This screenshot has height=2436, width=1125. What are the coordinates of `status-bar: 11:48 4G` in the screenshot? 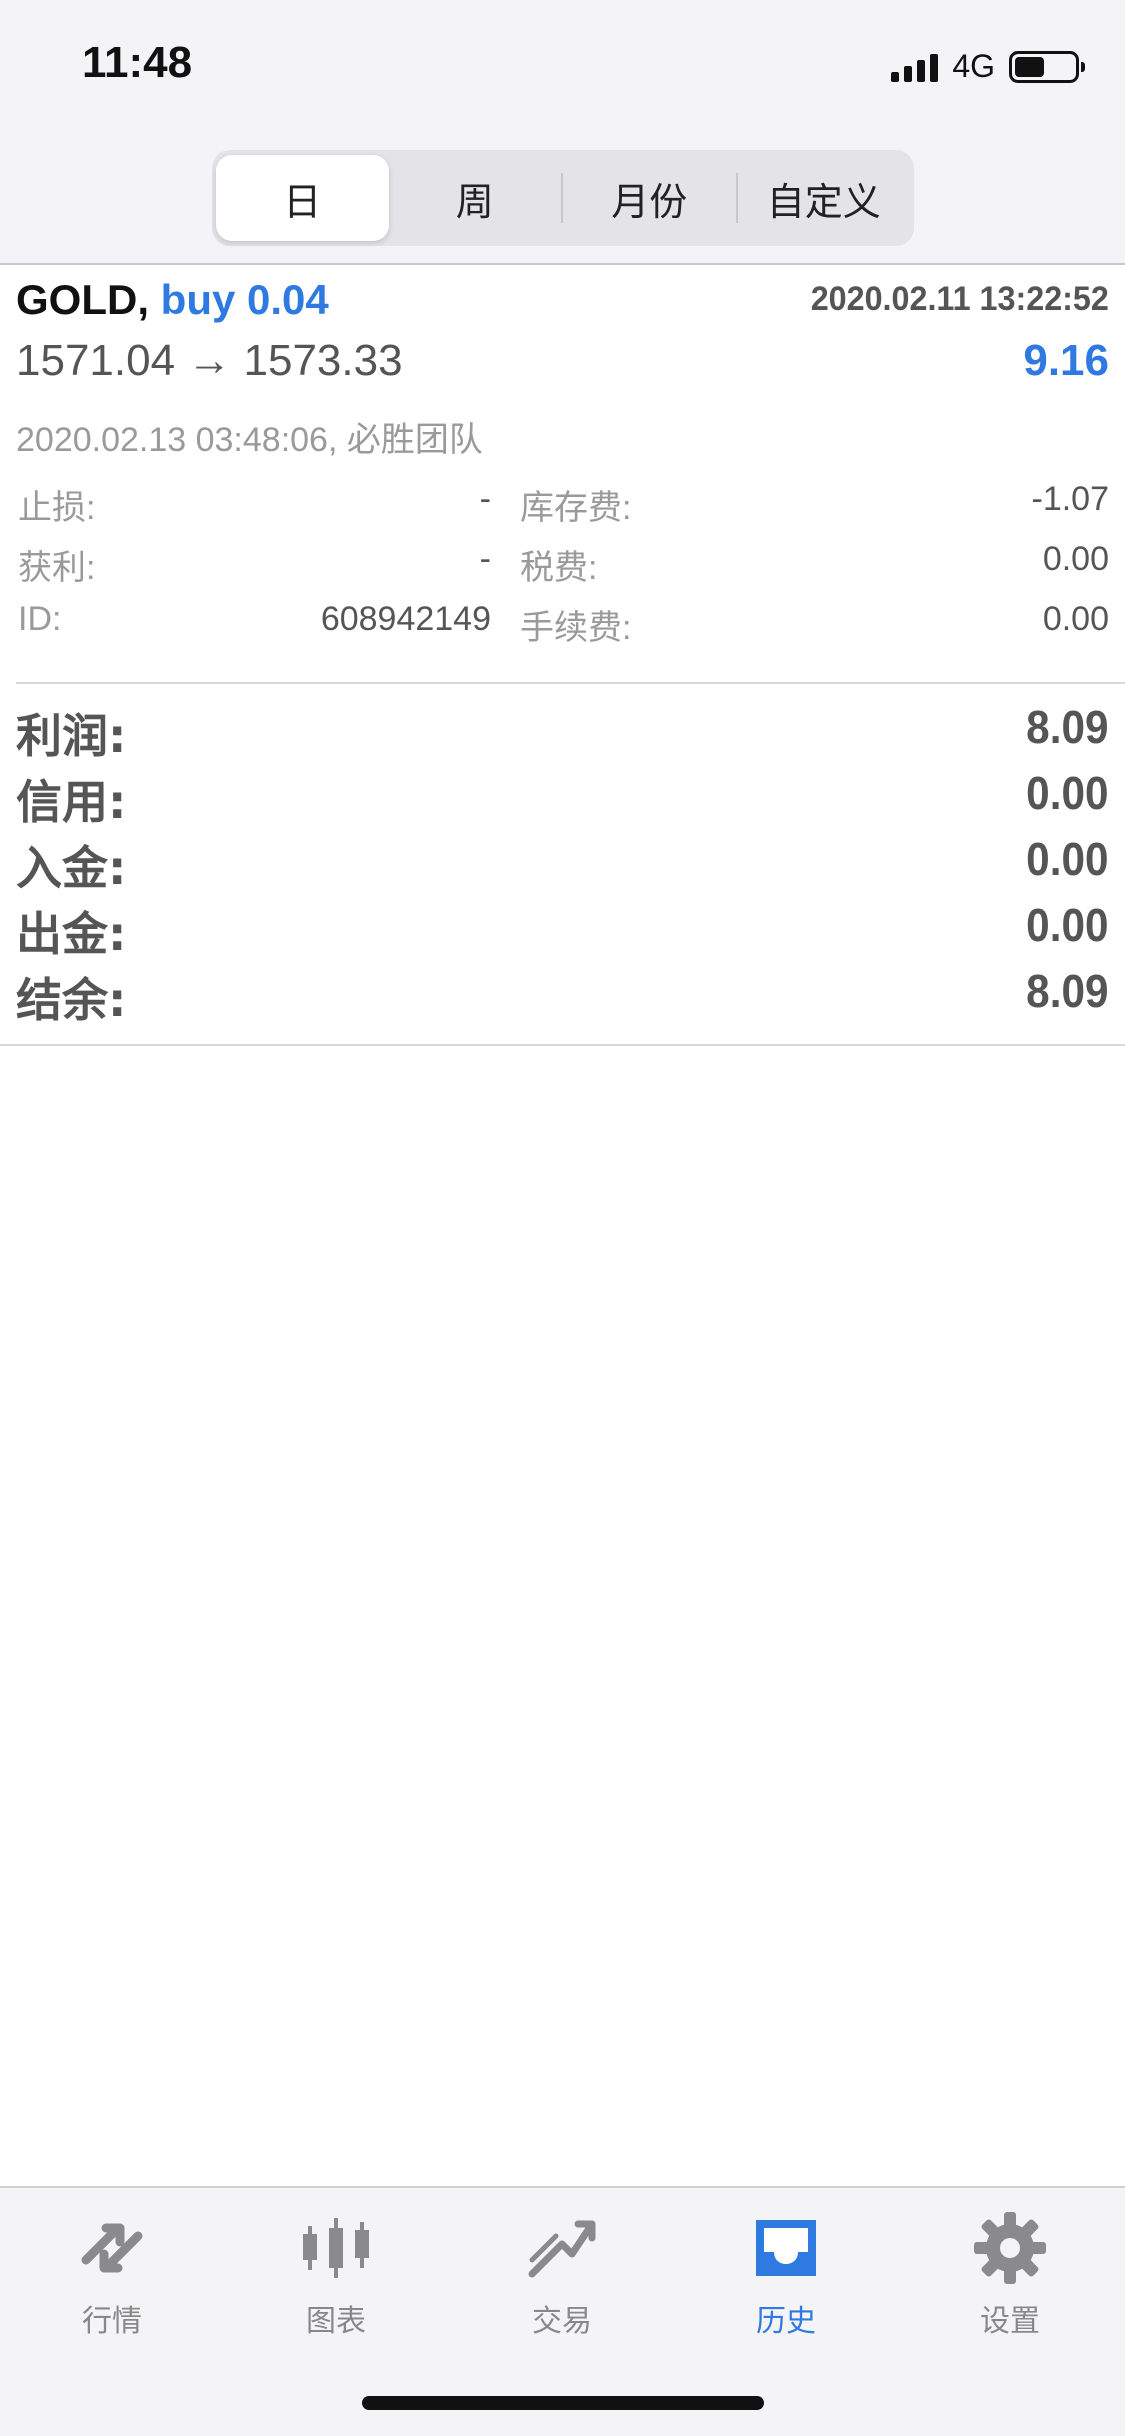 It's located at (562, 70).